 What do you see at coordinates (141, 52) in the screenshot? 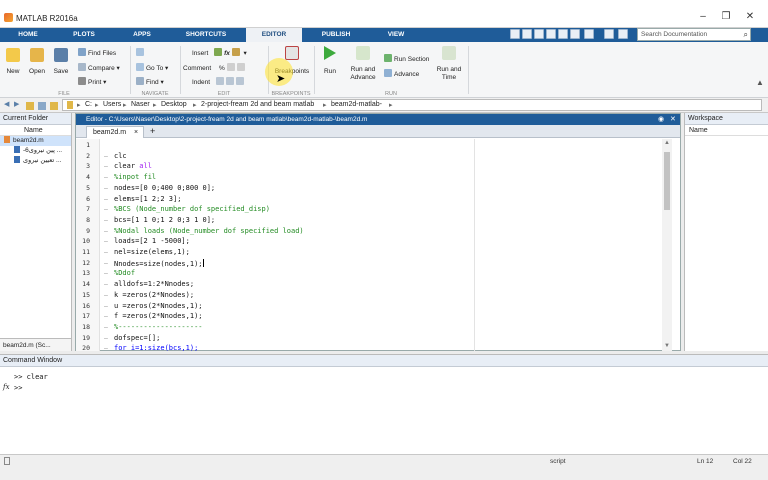
I see `nav-back-icon` at bounding box center [141, 52].